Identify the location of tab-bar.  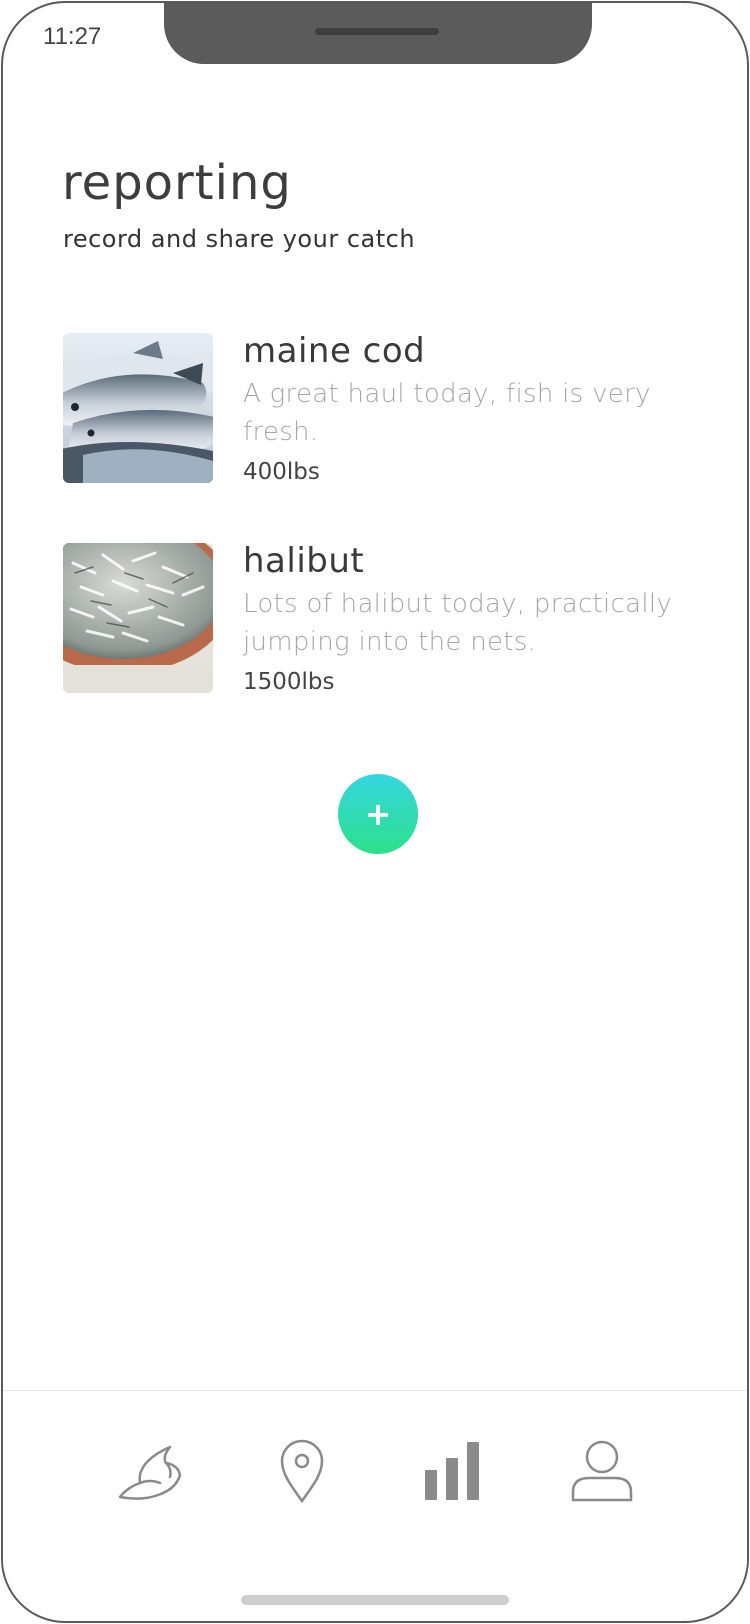
(375, 1480).